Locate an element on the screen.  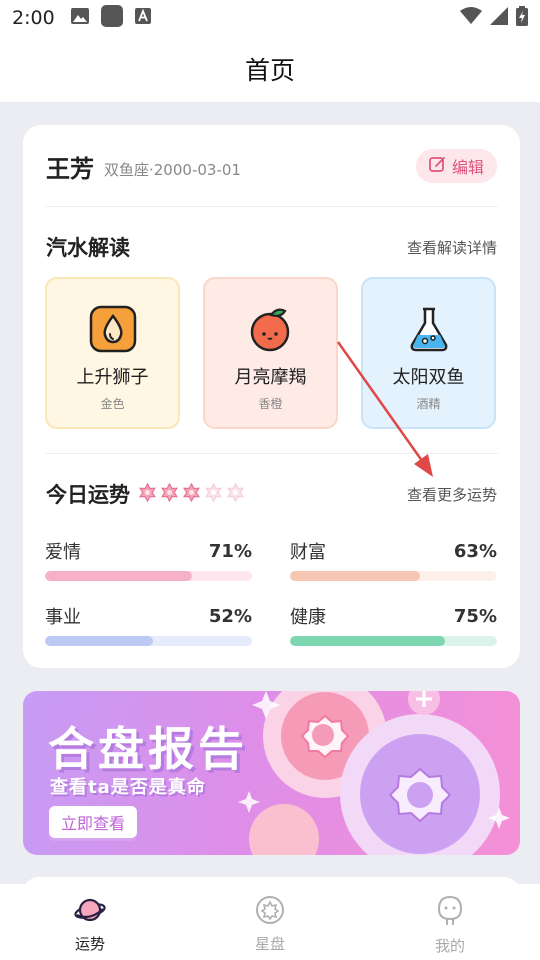
tab-label: 运势 is located at coordinates (89, 944).